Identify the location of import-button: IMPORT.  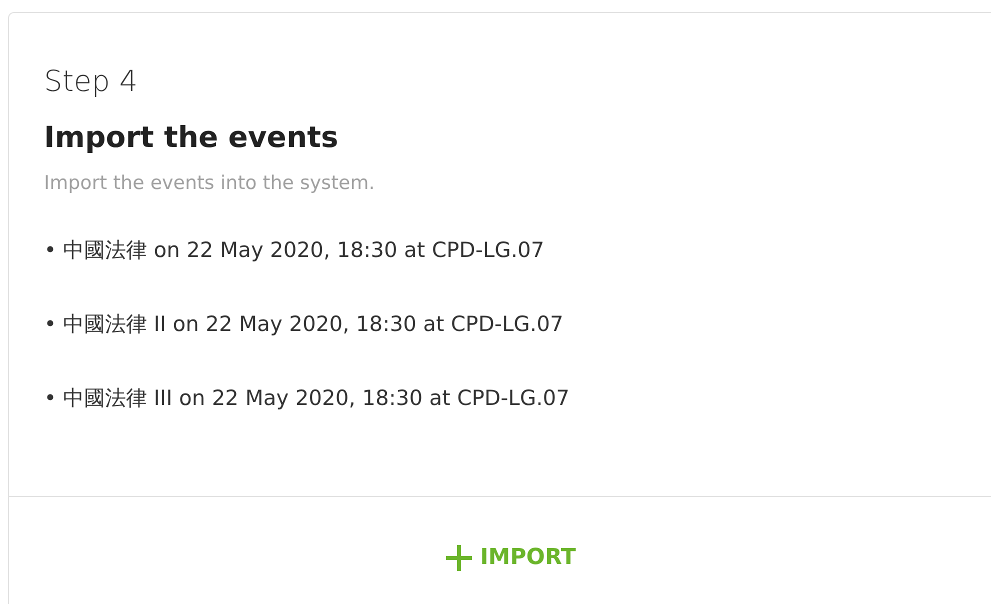
(510, 557).